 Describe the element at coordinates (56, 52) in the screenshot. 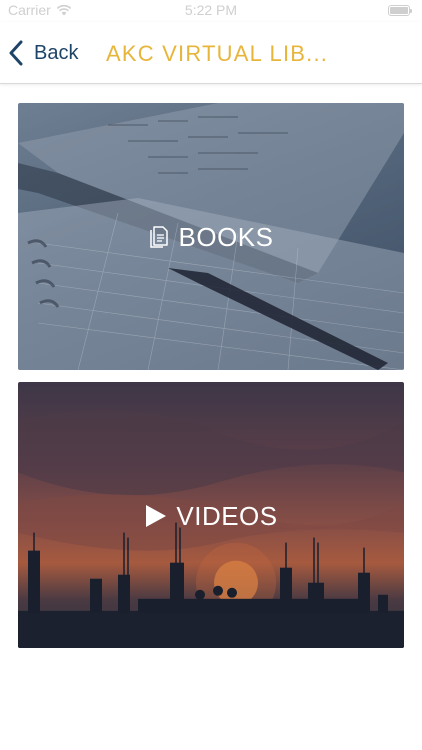

I see `back-label: Back` at that location.